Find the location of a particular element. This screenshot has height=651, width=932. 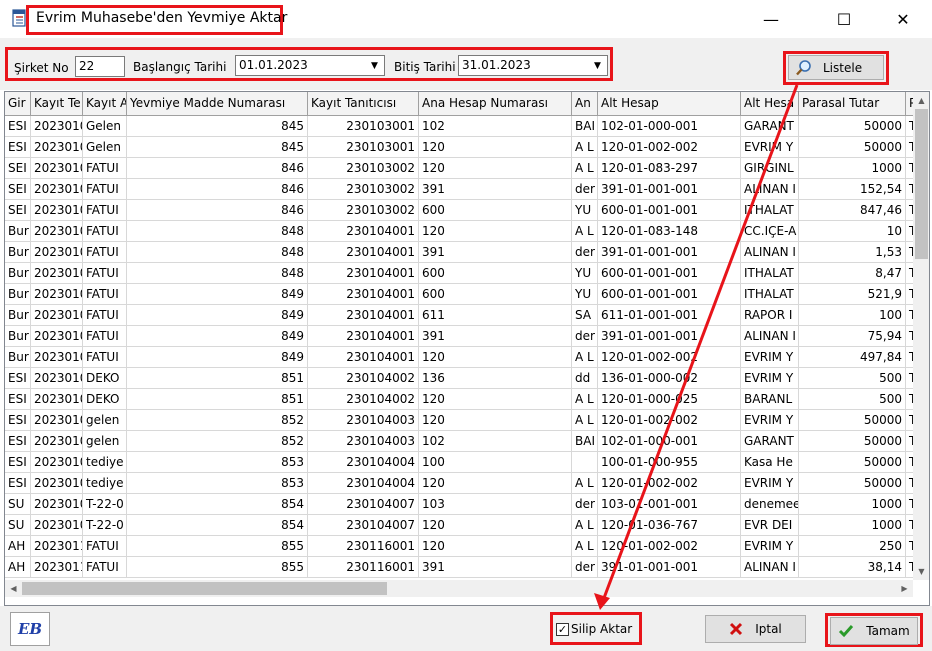

table-cell: 136 is located at coordinates (495, 378).